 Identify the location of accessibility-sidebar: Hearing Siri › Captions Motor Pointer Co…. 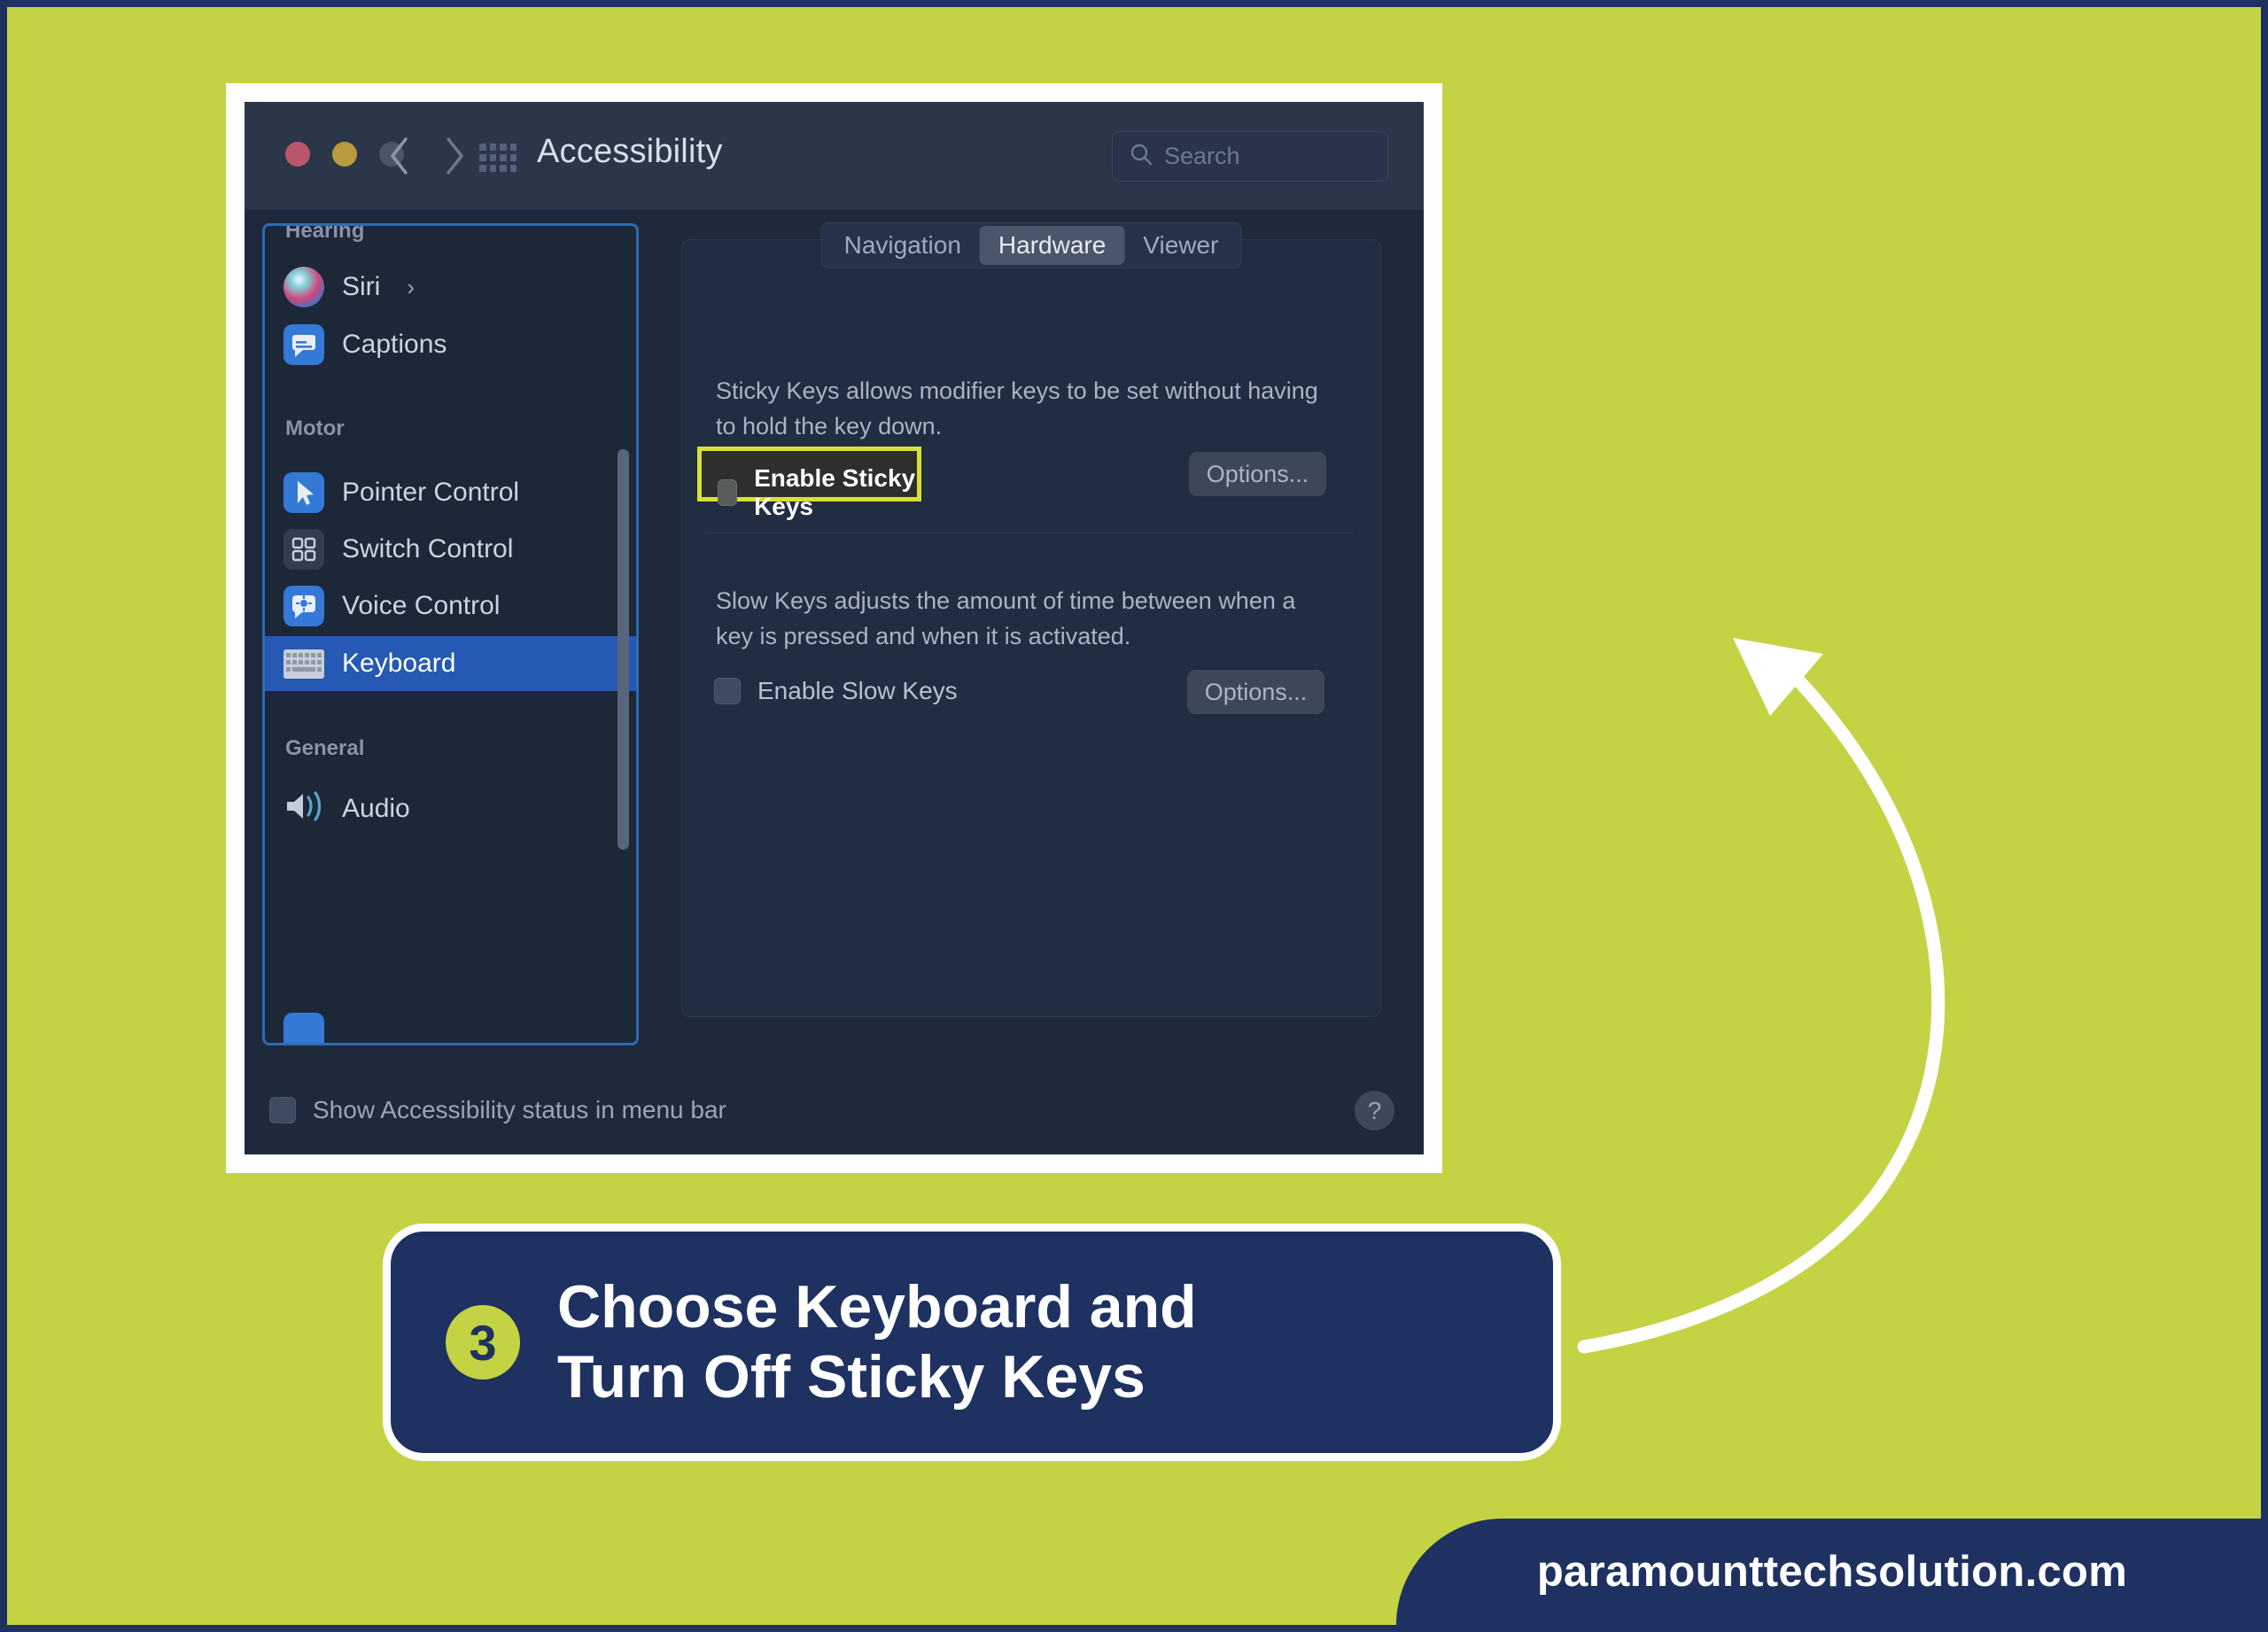
(450, 634).